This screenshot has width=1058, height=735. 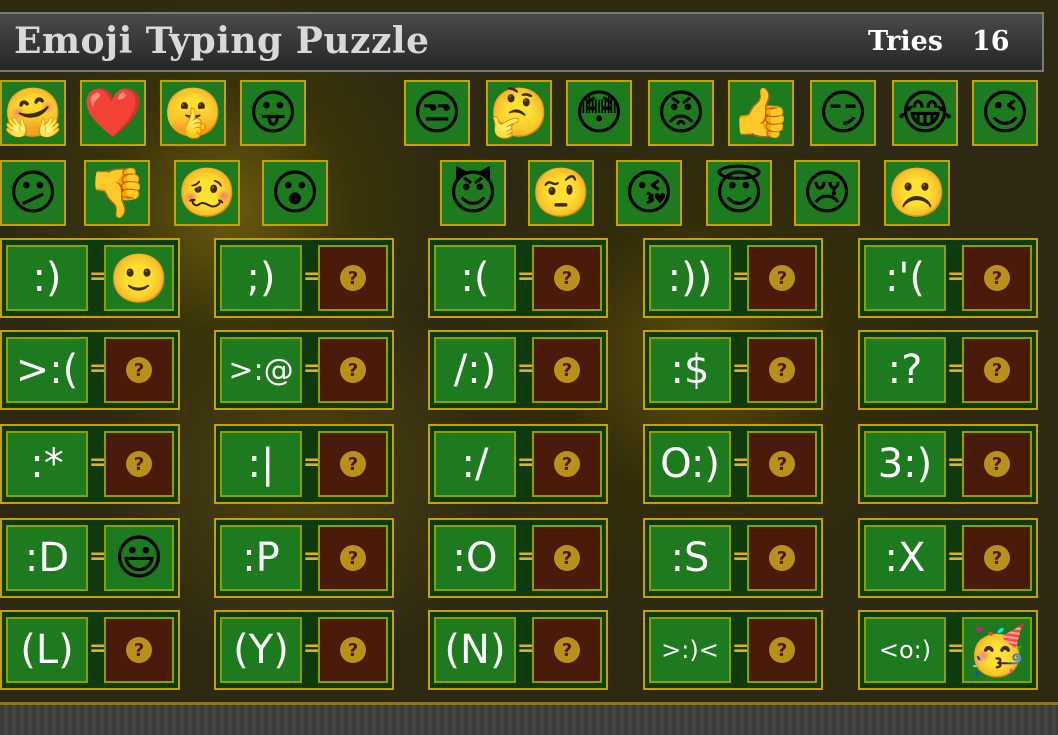 I want to click on emoji-tile: 🤫, so click(x=193, y=113).